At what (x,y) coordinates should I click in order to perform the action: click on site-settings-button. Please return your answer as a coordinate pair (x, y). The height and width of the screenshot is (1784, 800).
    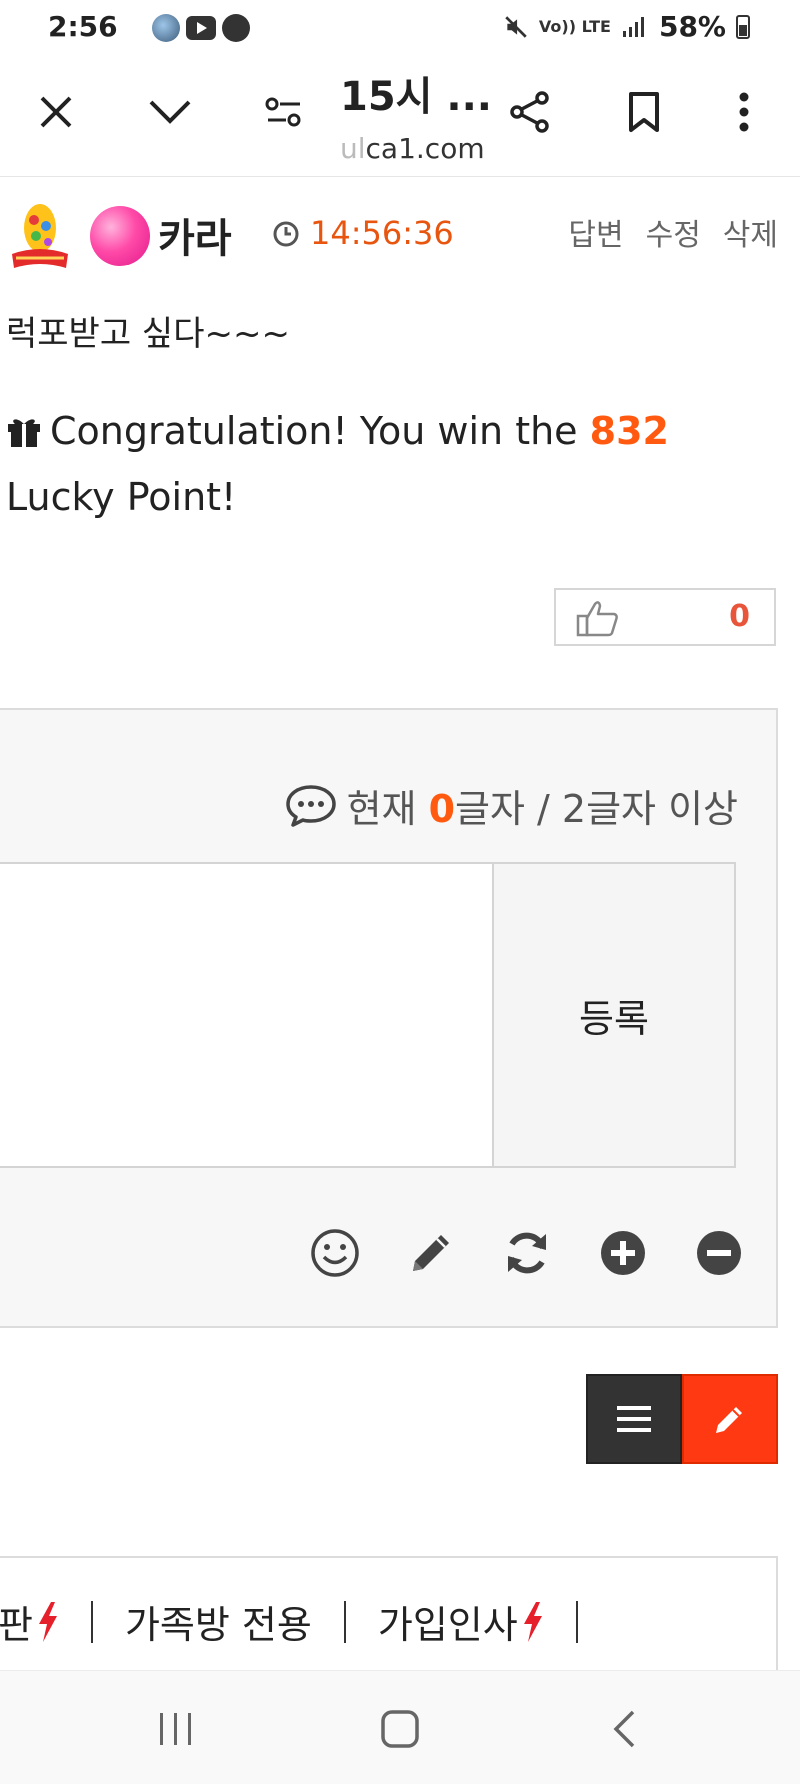
    Looking at the image, I should click on (284, 112).